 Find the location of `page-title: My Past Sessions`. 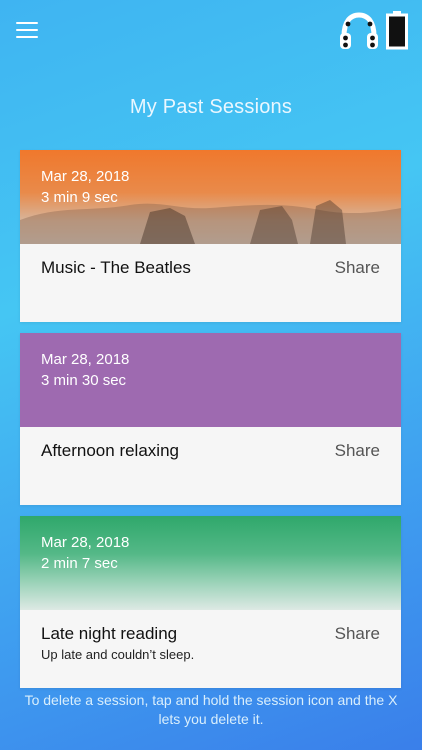

page-title: My Past Sessions is located at coordinates (211, 107).